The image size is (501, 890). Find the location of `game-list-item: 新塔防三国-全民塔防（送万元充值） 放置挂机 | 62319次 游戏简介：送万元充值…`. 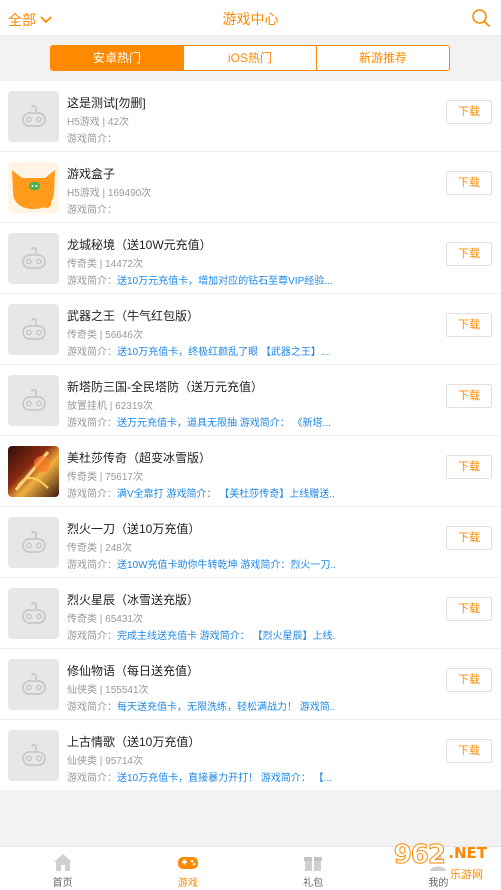

game-list-item: 新塔防三国-全民塔防（送万元充值） 放置挂机 | 62319次 游戏简介：送万元充值… is located at coordinates (250, 400).